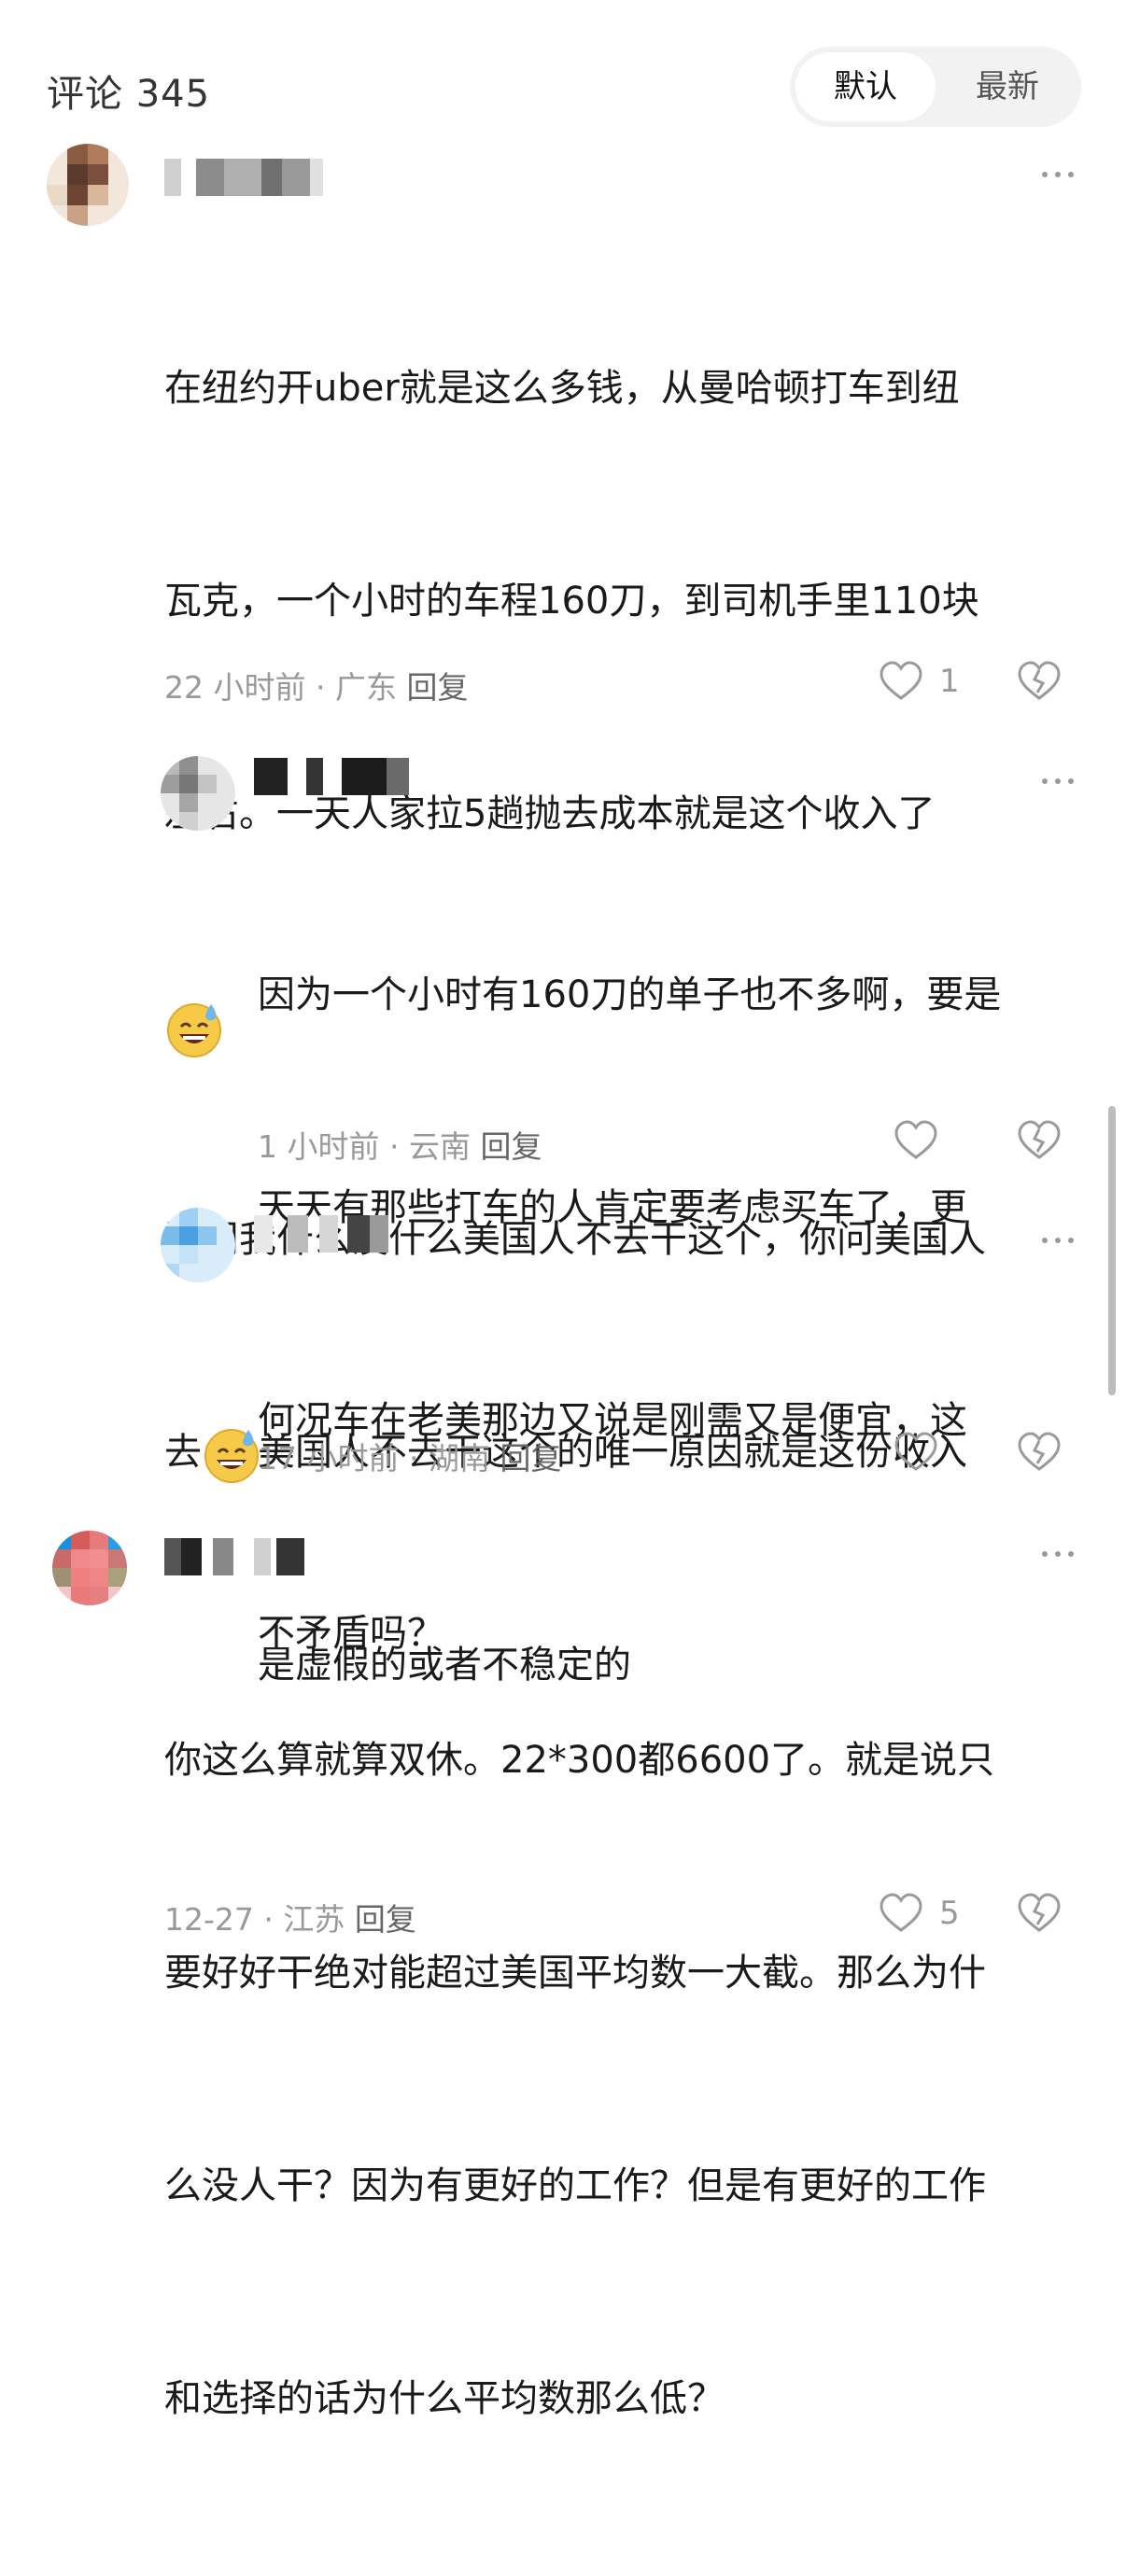 The height and width of the screenshot is (2576, 1126). What do you see at coordinates (1112, 1250) in the screenshot?
I see `scrollbar` at bounding box center [1112, 1250].